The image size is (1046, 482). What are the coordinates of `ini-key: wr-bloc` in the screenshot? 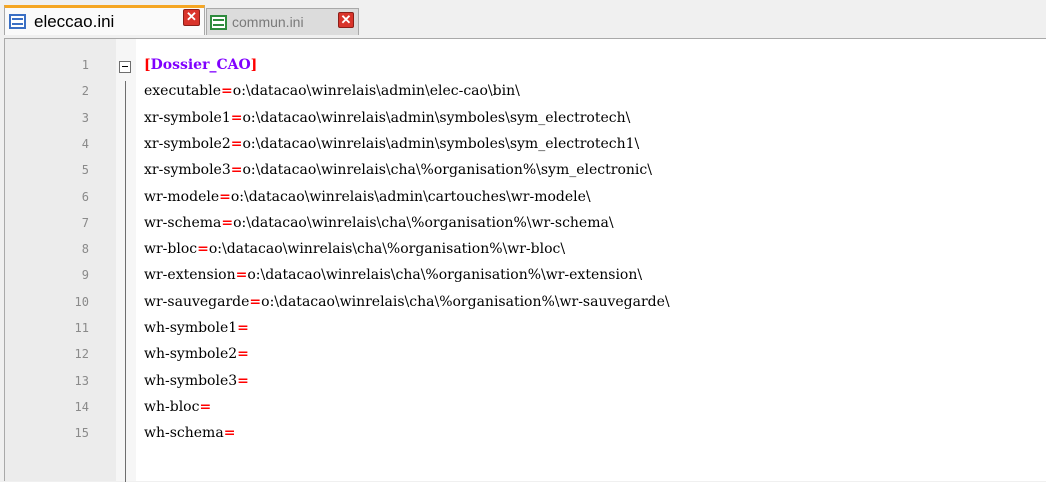 It's located at (171, 249).